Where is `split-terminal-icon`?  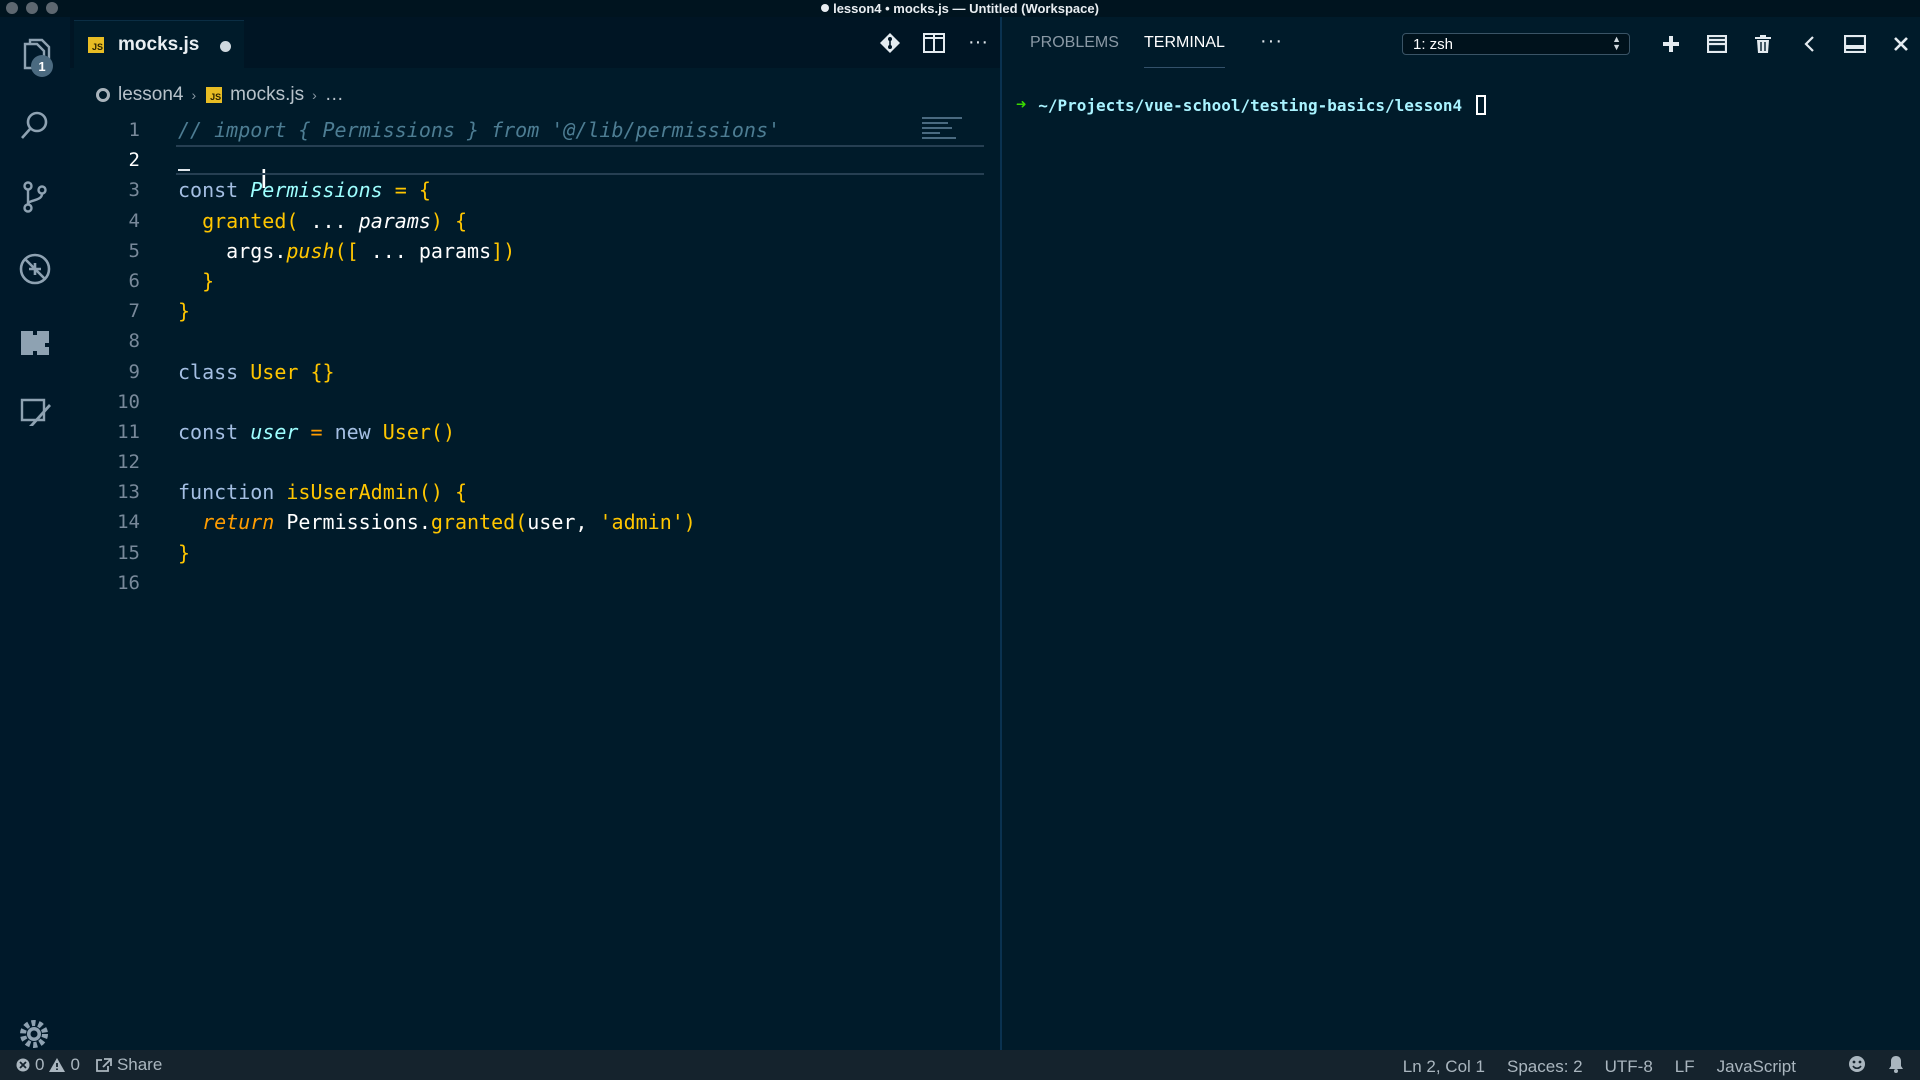
split-terminal-icon is located at coordinates (1717, 44).